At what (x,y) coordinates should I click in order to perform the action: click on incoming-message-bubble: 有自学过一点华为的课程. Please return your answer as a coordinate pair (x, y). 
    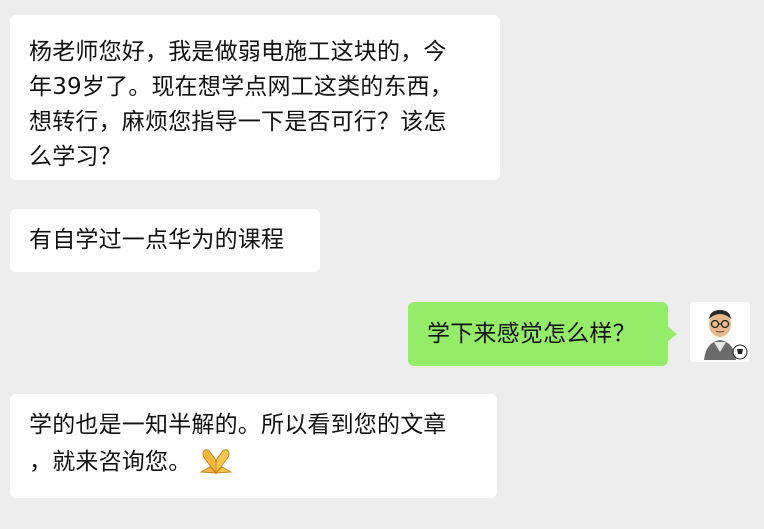
    Looking at the image, I should click on (165, 240).